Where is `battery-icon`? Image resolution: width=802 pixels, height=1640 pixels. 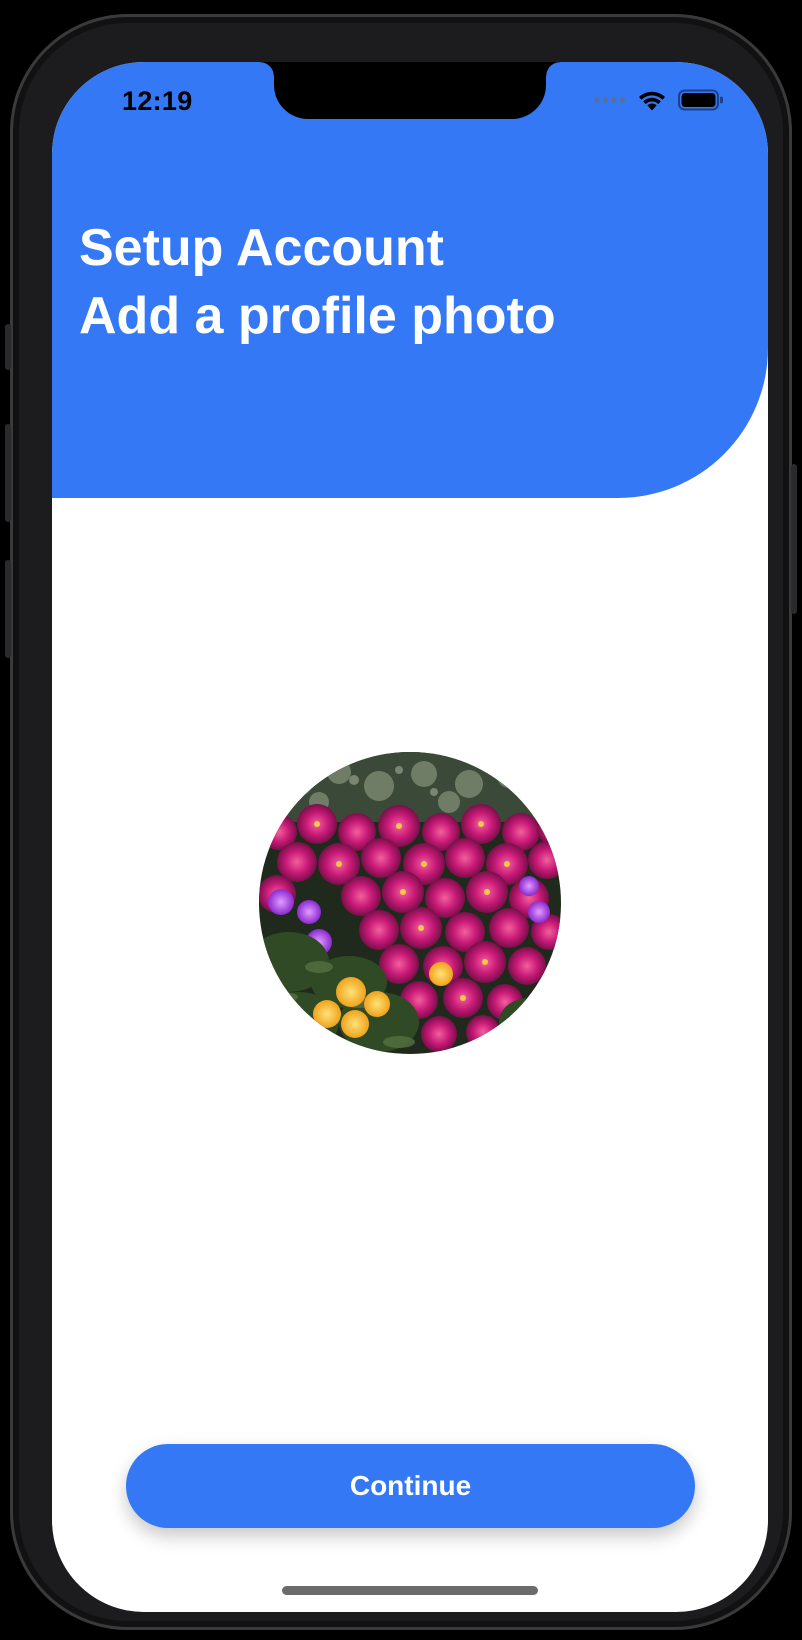 battery-icon is located at coordinates (700, 100).